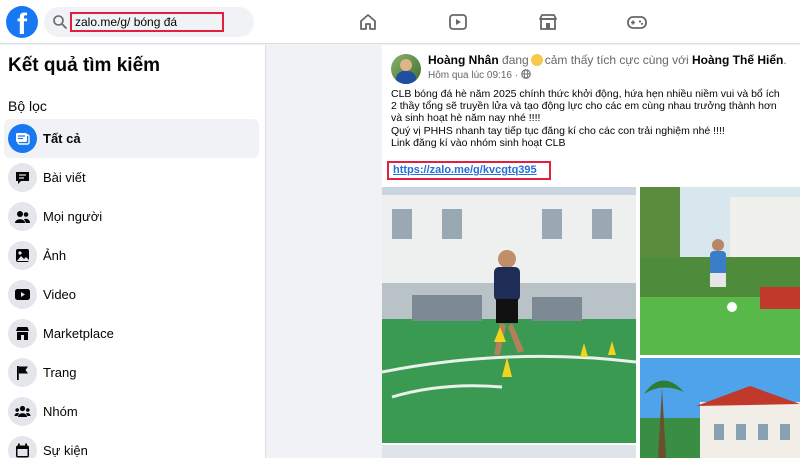  What do you see at coordinates (78, 333) in the screenshot?
I see `sidebar-item-label: Marketplace` at bounding box center [78, 333].